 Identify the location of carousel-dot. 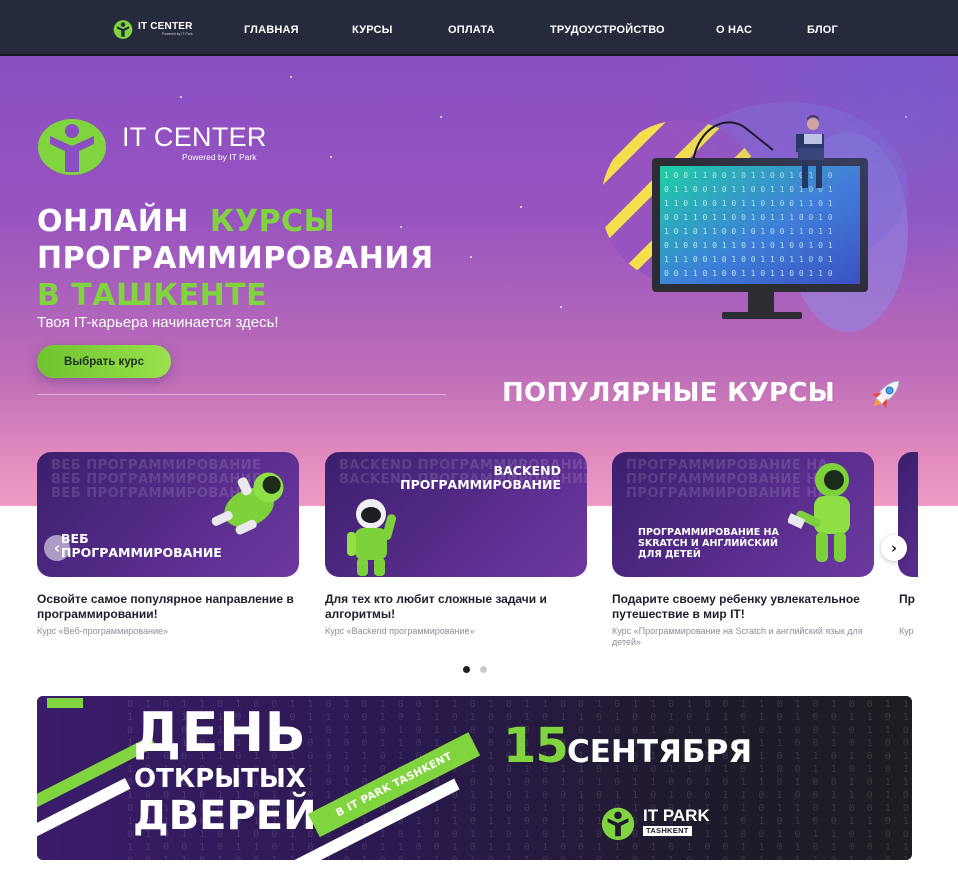
(483, 669).